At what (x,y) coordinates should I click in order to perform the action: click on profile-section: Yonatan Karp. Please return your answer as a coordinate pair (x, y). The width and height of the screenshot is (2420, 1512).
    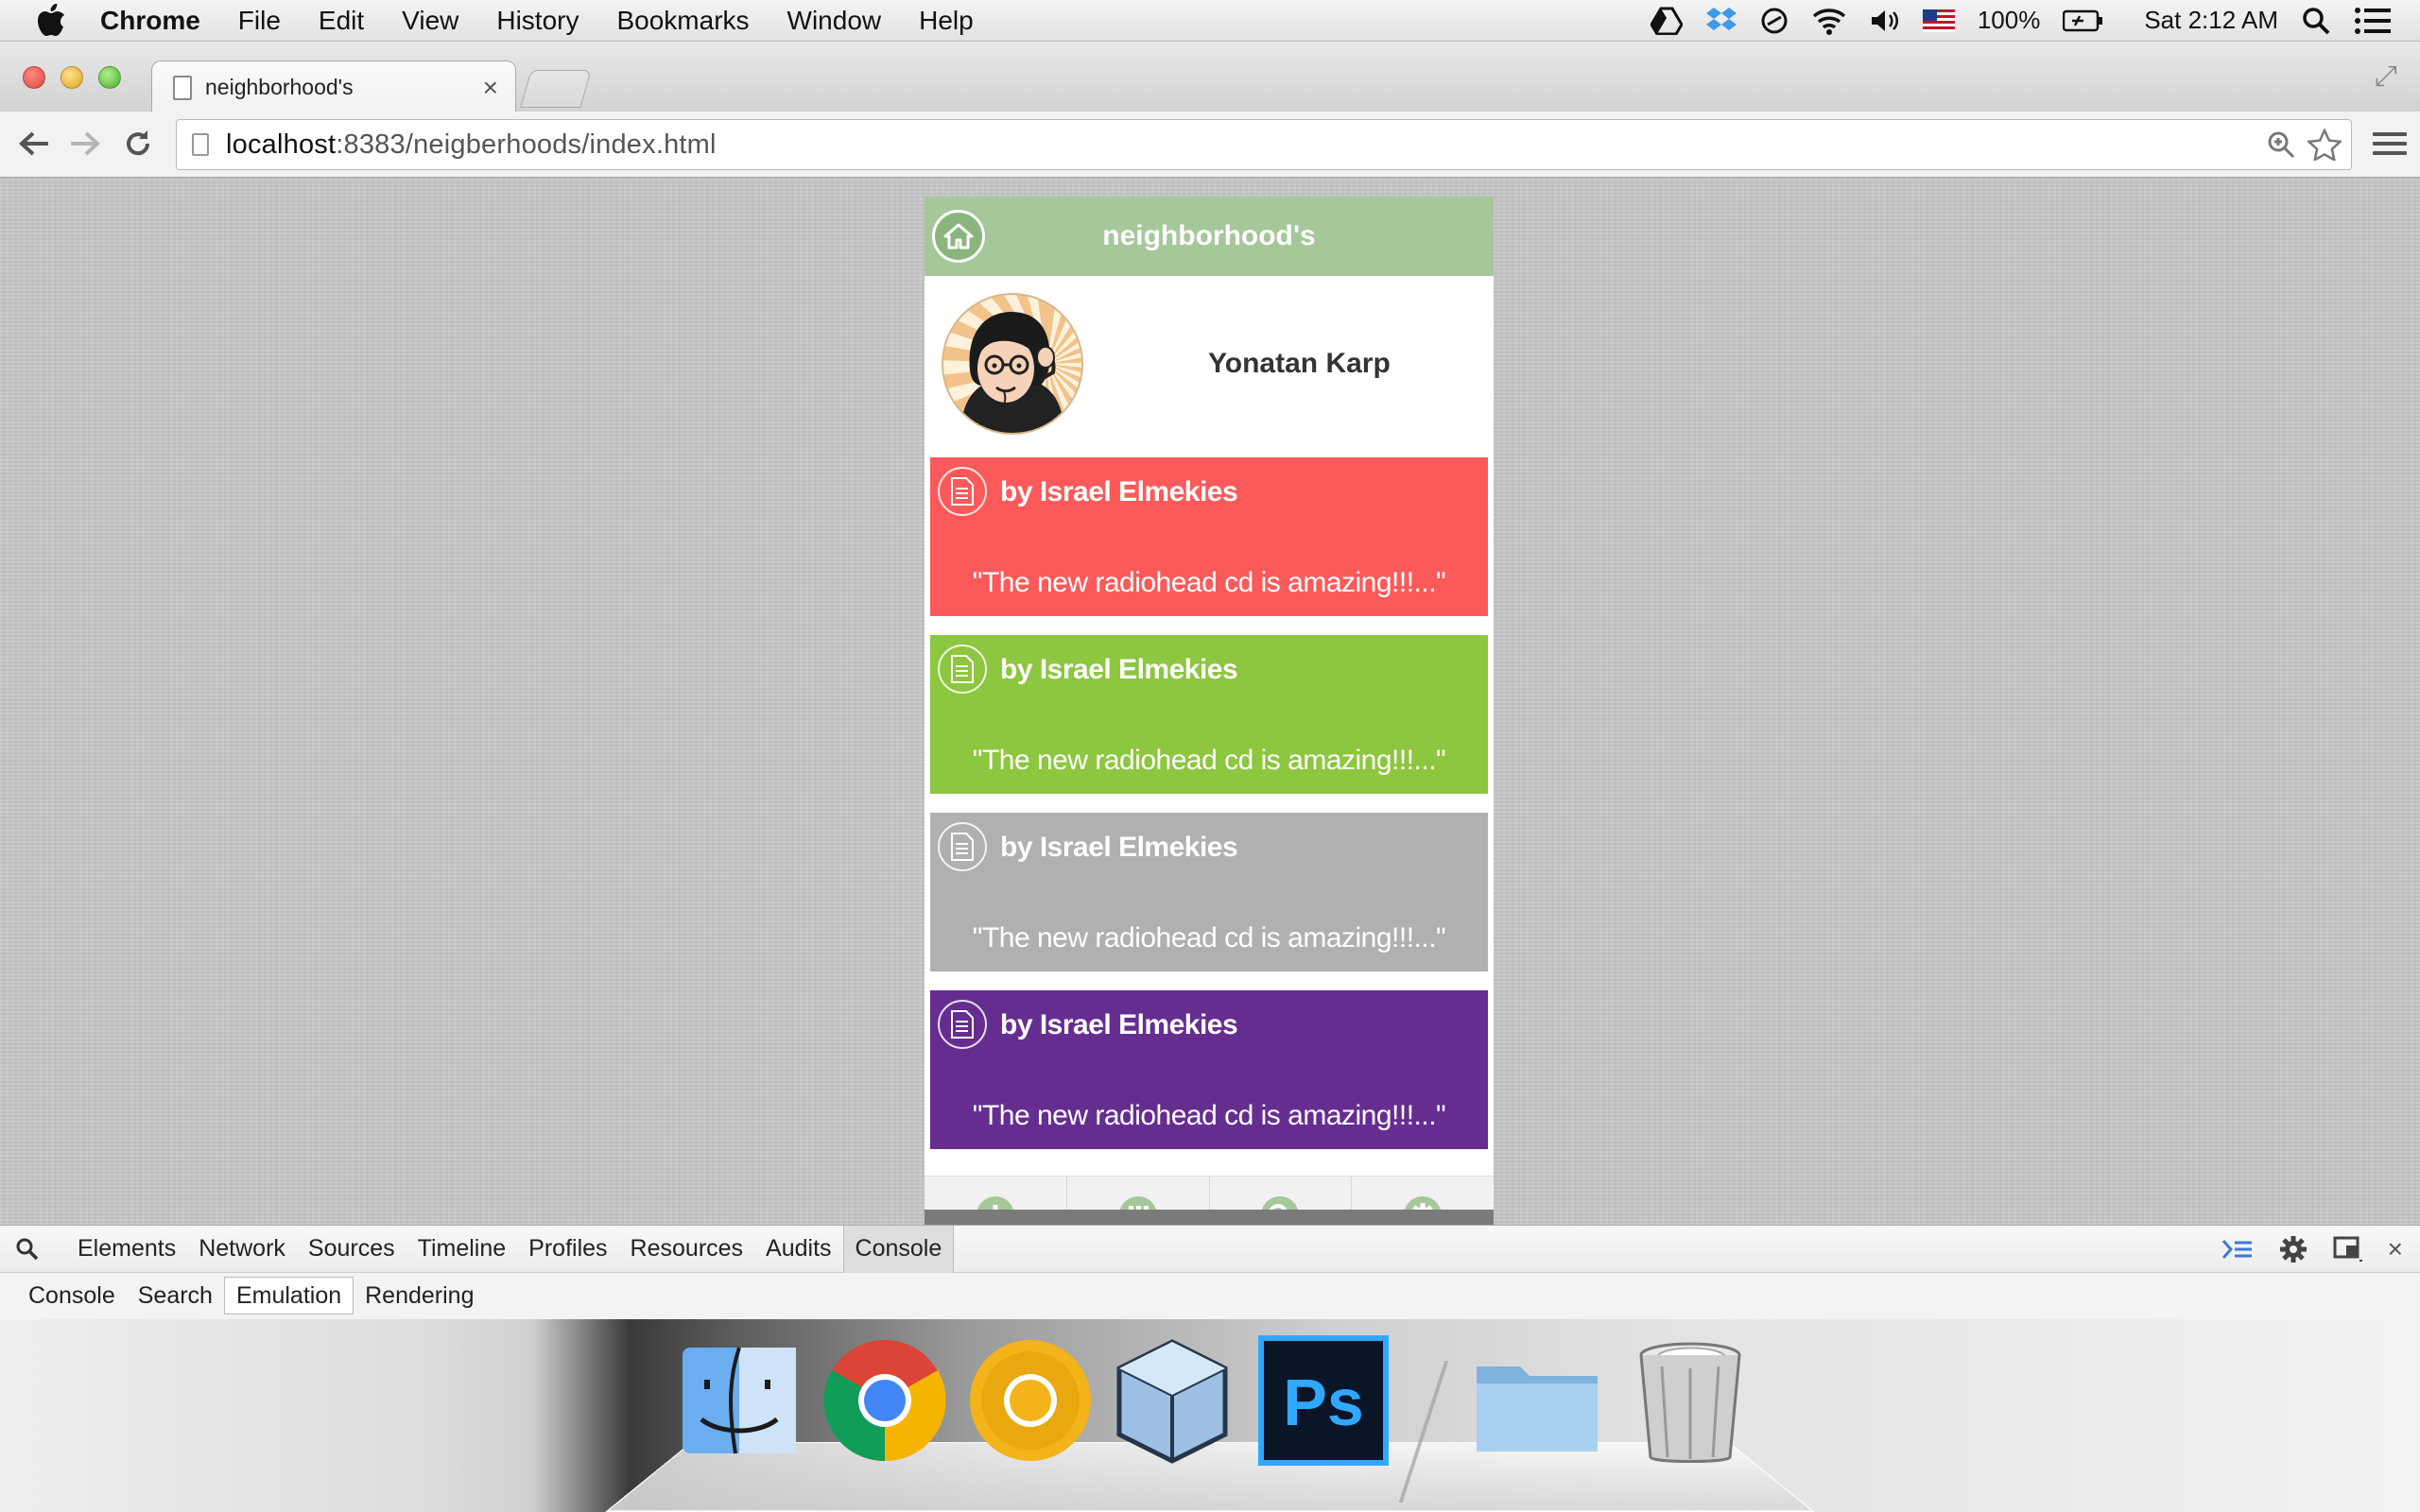
    Looking at the image, I should click on (1210, 366).